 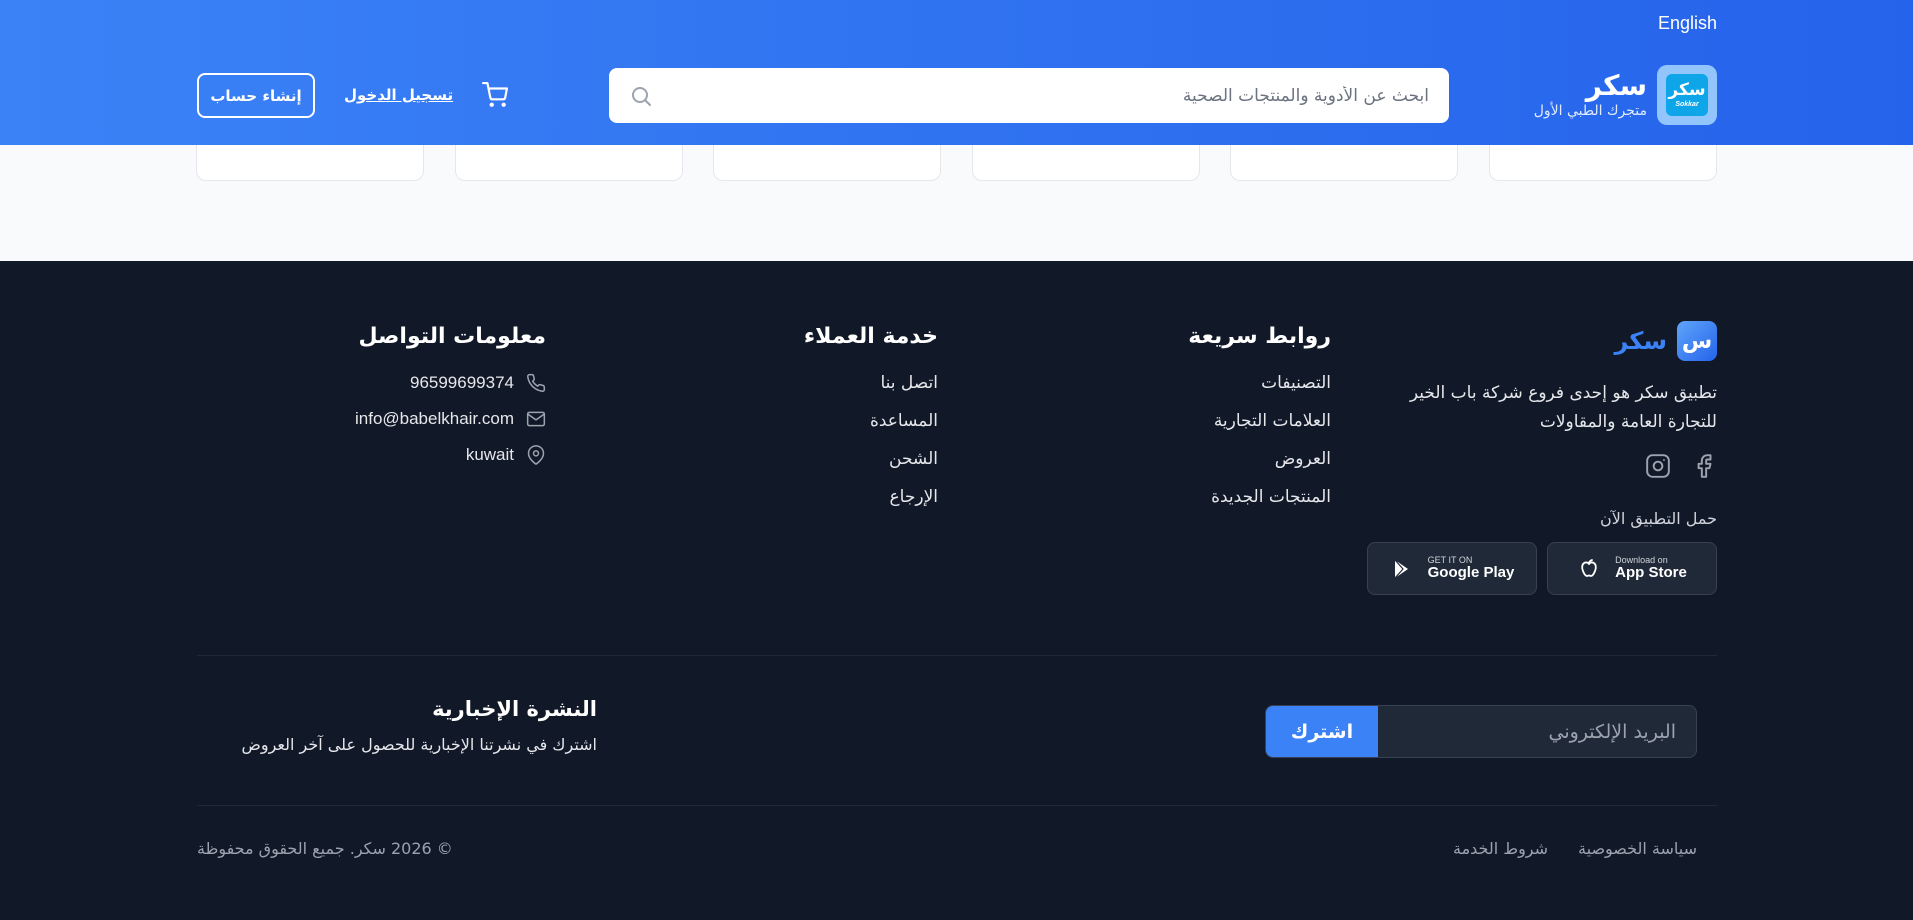 I want to click on google-play-button: GET IT ON Google Play, so click(x=1452, y=568).